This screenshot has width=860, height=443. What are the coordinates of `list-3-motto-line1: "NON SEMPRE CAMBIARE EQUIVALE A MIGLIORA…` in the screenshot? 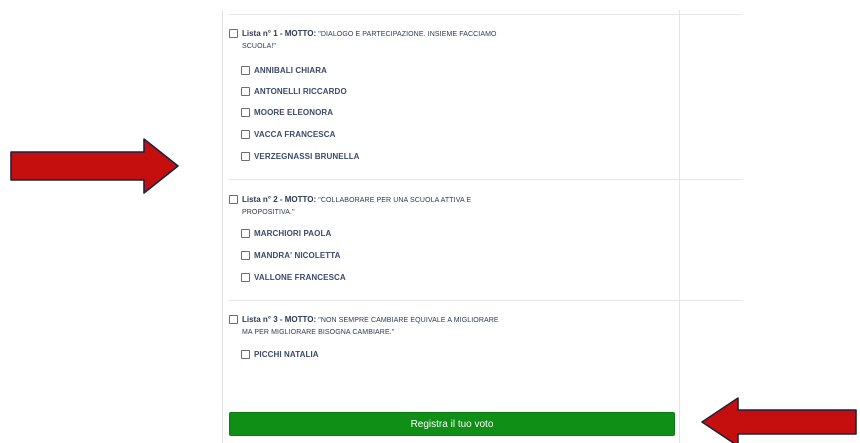 It's located at (408, 320).